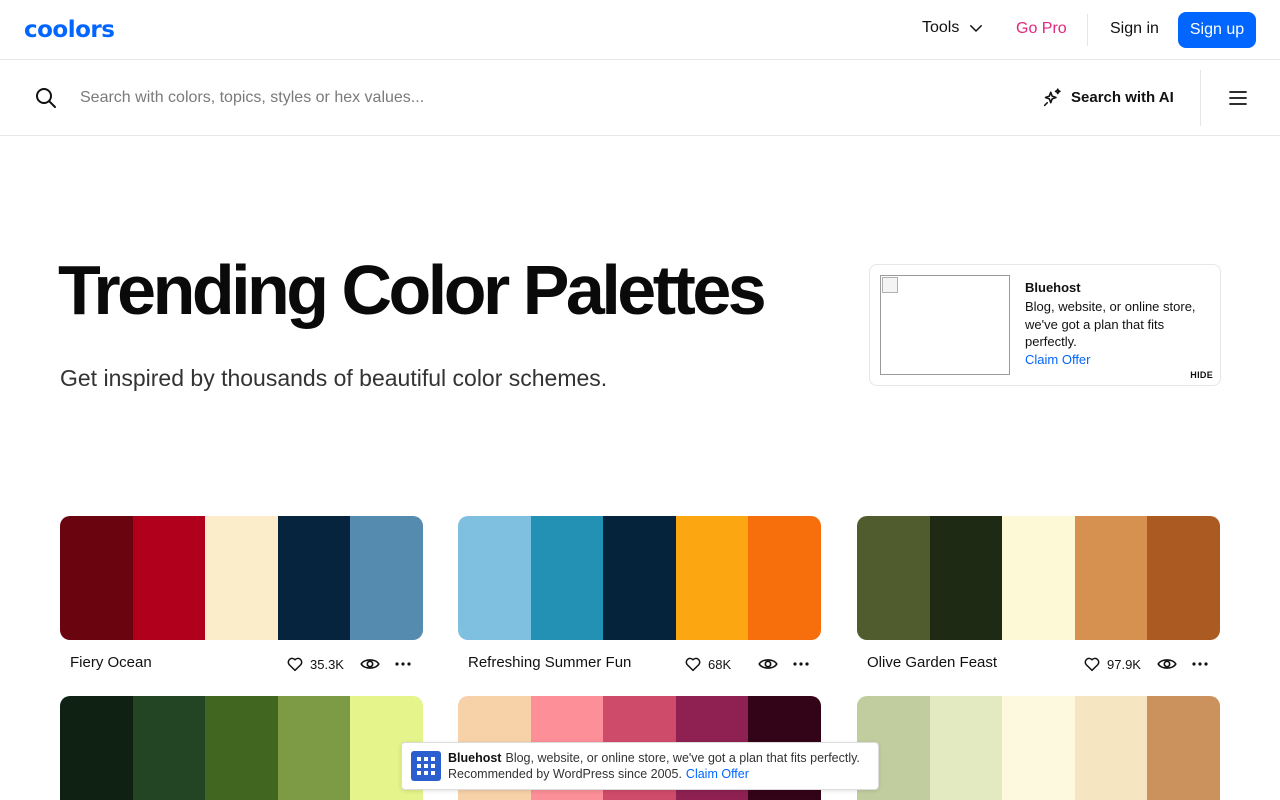 Image resolution: width=1280 pixels, height=800 pixels. What do you see at coordinates (941, 27) in the screenshot?
I see `tools-label: Tools` at bounding box center [941, 27].